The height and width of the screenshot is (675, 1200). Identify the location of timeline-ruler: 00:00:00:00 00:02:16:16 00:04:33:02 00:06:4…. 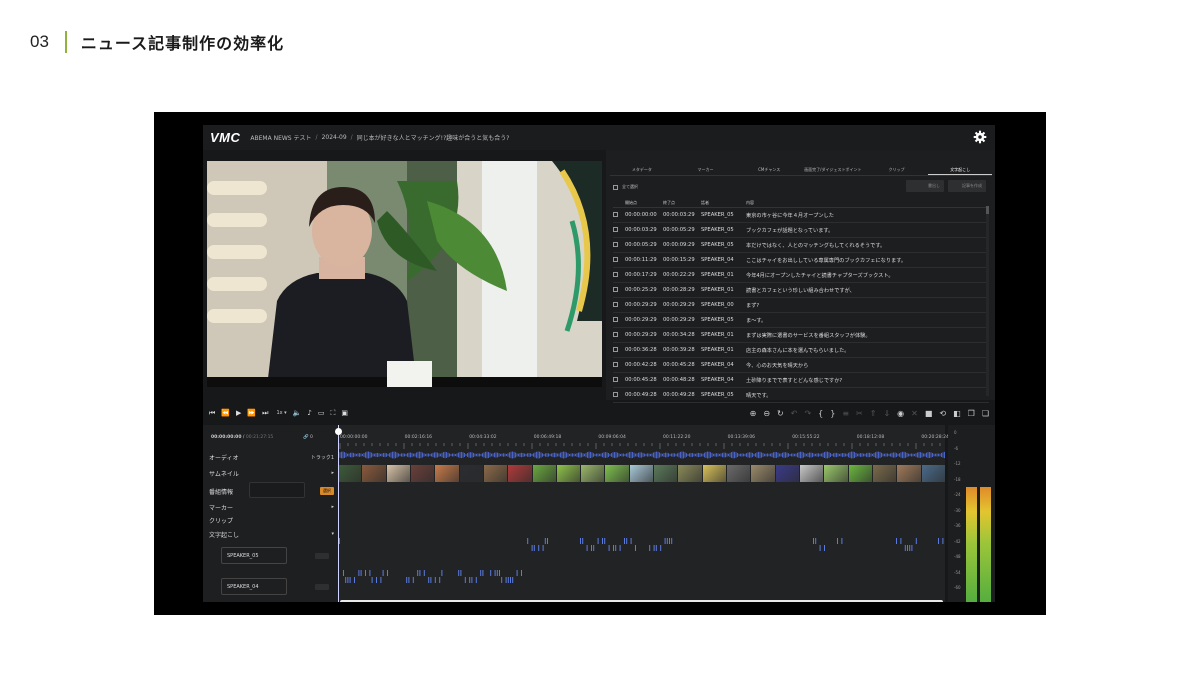
(643, 439).